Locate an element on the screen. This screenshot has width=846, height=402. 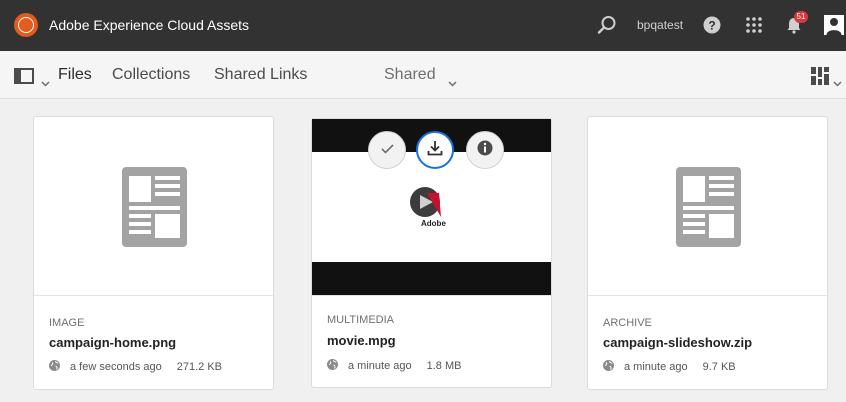
download-icon is located at coordinates (435, 150).